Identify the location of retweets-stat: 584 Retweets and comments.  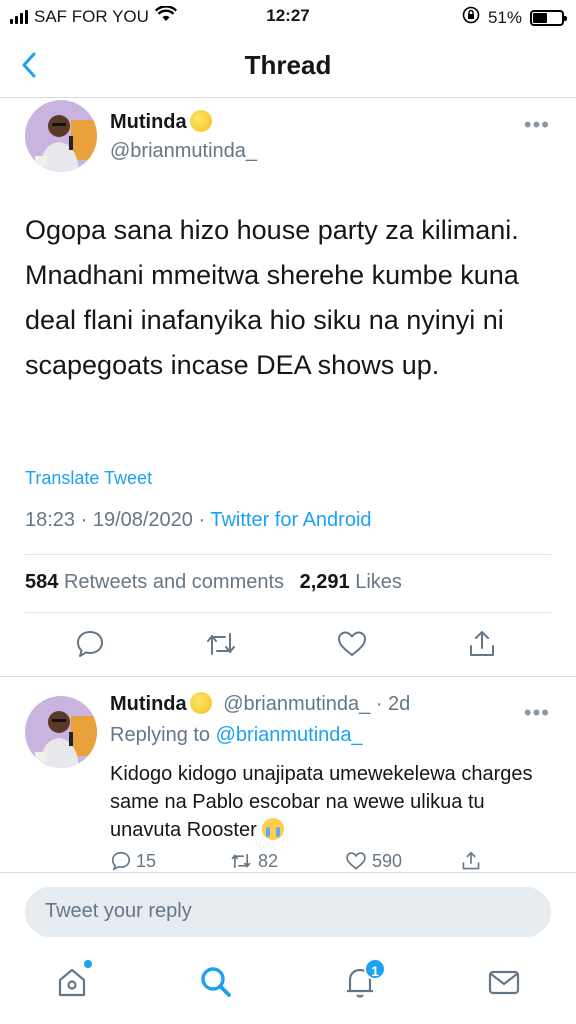
(154, 582).